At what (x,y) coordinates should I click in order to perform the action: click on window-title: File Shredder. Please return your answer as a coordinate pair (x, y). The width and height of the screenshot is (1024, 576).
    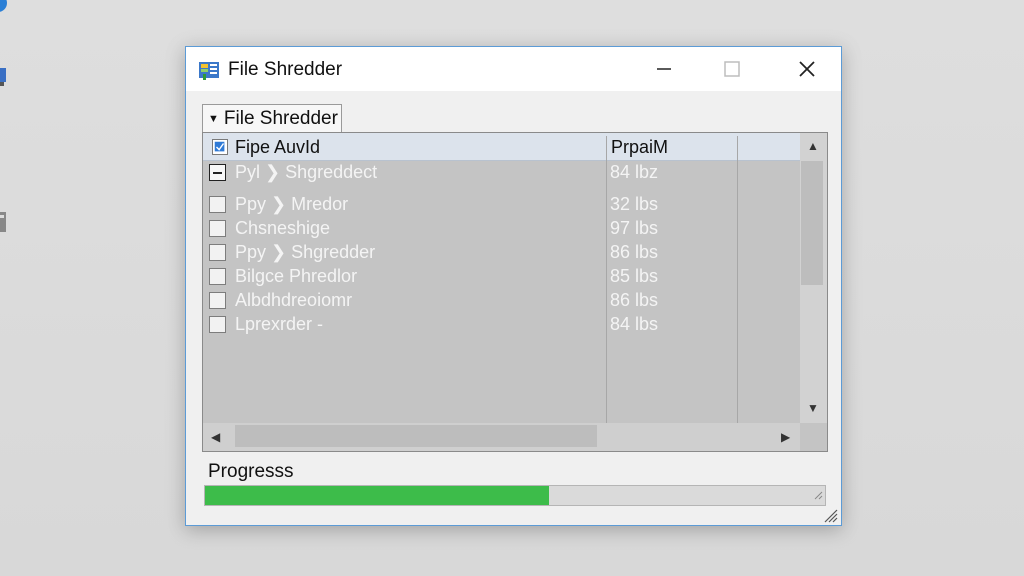
    Looking at the image, I should click on (285, 69).